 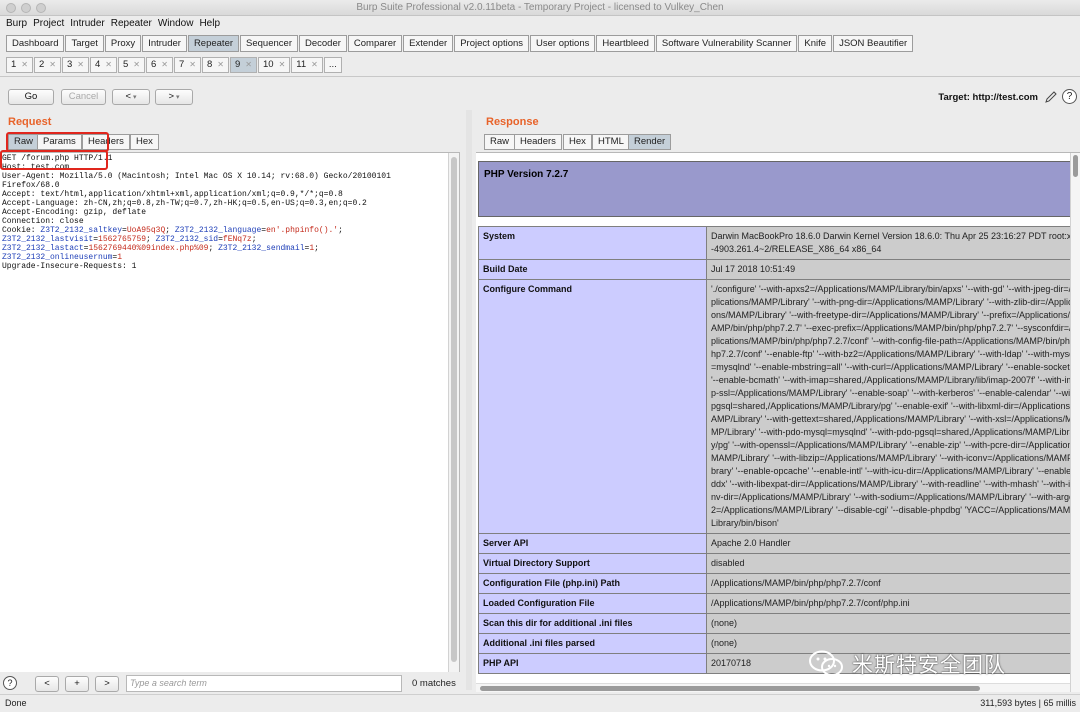 What do you see at coordinates (48, 24) in the screenshot?
I see `menu-project: Project` at bounding box center [48, 24].